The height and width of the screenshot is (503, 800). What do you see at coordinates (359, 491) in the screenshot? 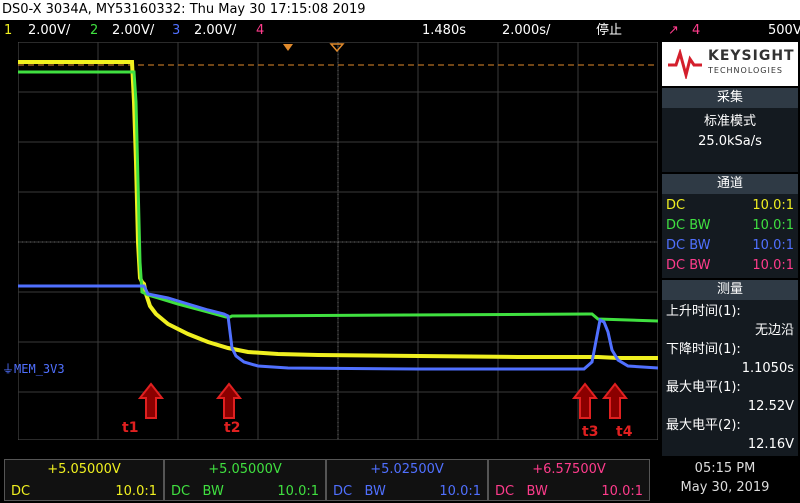
I see `ch3-coupling: DC BW` at bounding box center [359, 491].